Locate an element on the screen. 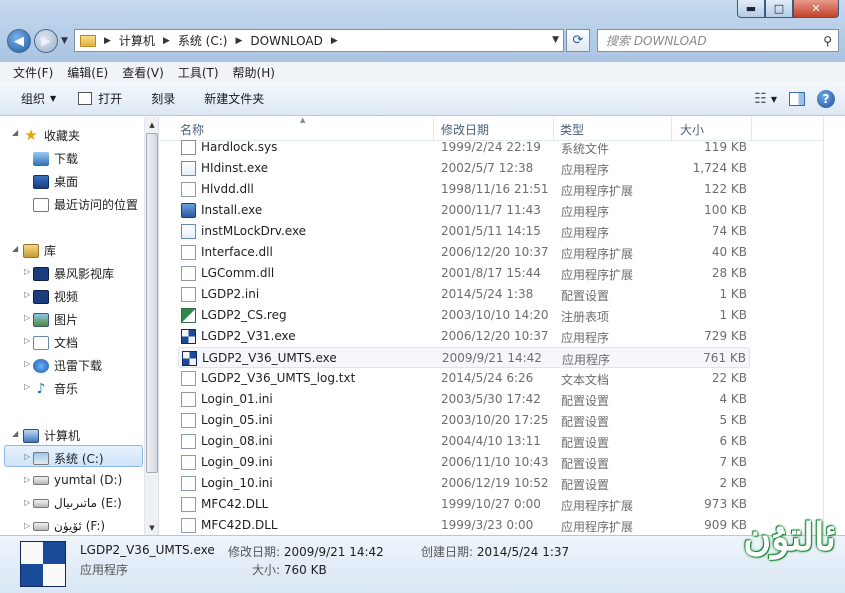  open-button: 打开 is located at coordinates (100, 98).